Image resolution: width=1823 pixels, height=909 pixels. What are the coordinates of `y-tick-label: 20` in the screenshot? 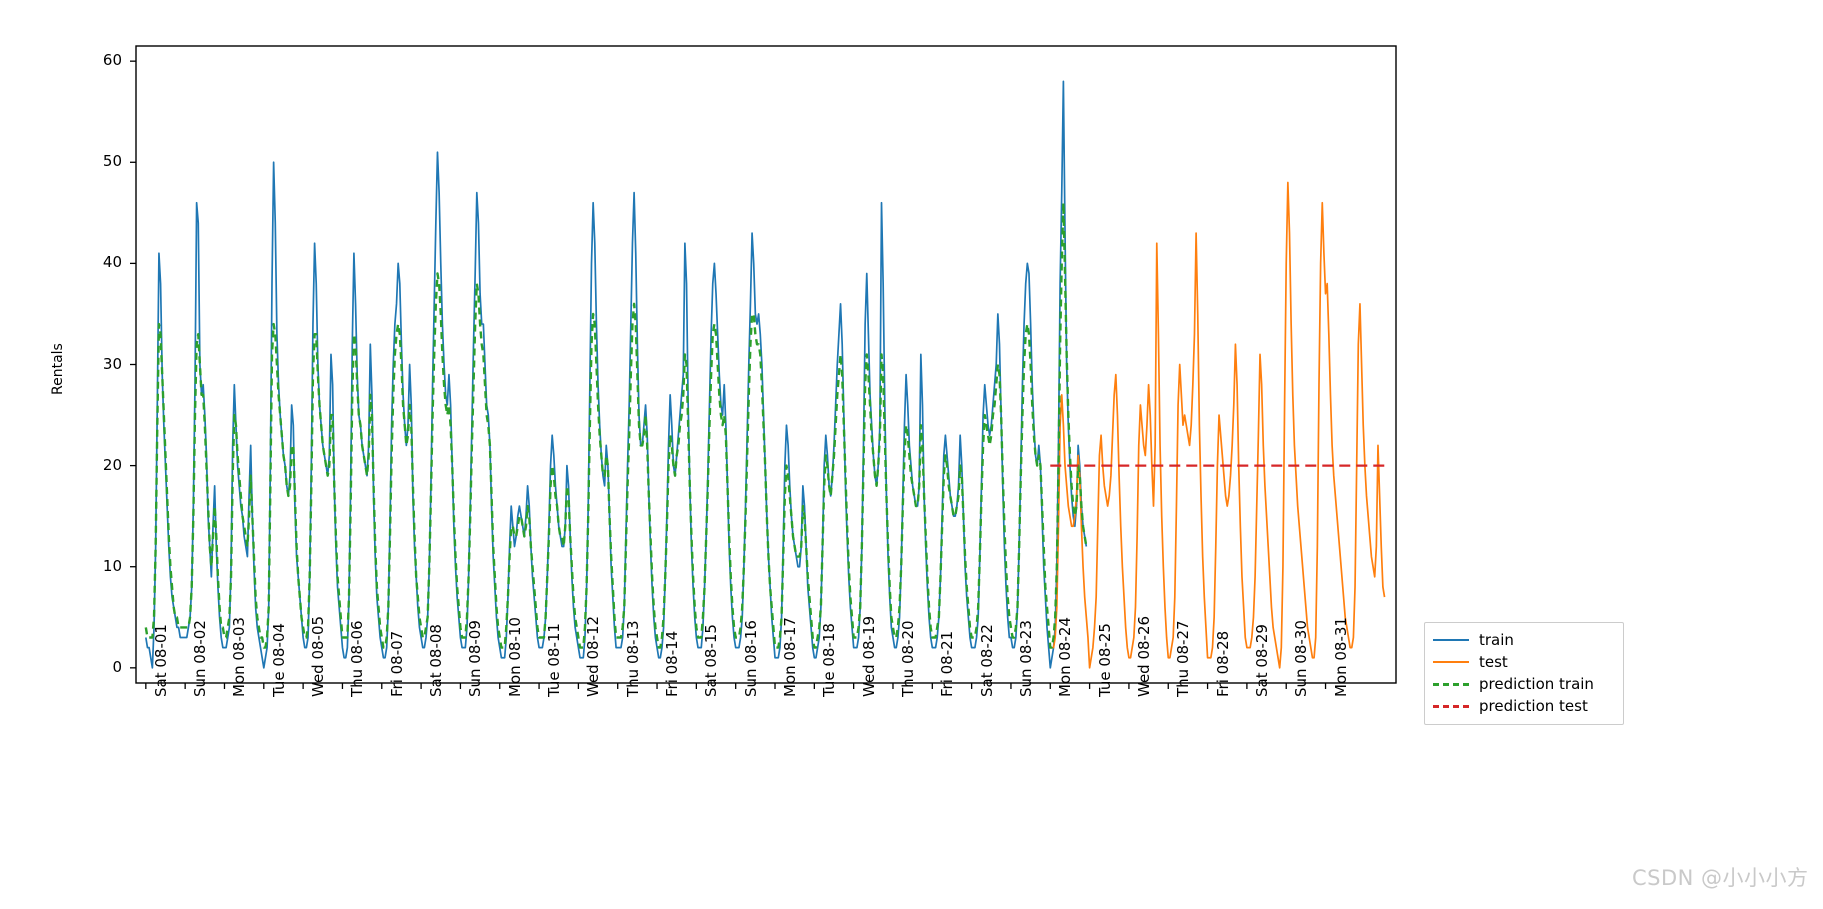 It's located at (112, 464).